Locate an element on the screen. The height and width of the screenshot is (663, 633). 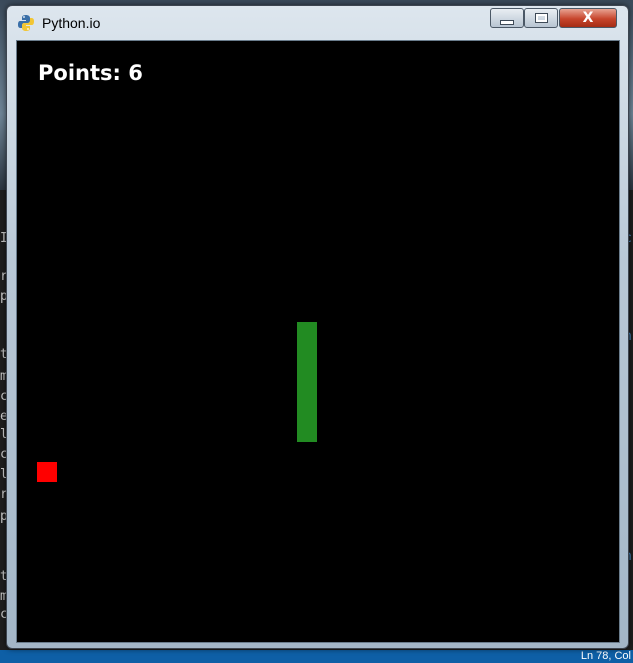
window-title: Python.io is located at coordinates (71, 23).